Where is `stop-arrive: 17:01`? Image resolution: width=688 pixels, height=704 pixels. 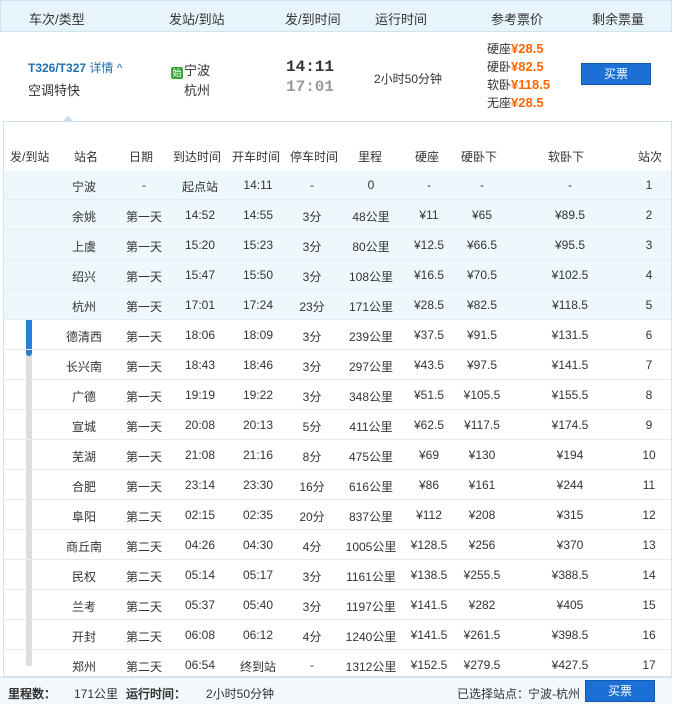
stop-arrive: 17:01 is located at coordinates (200, 305).